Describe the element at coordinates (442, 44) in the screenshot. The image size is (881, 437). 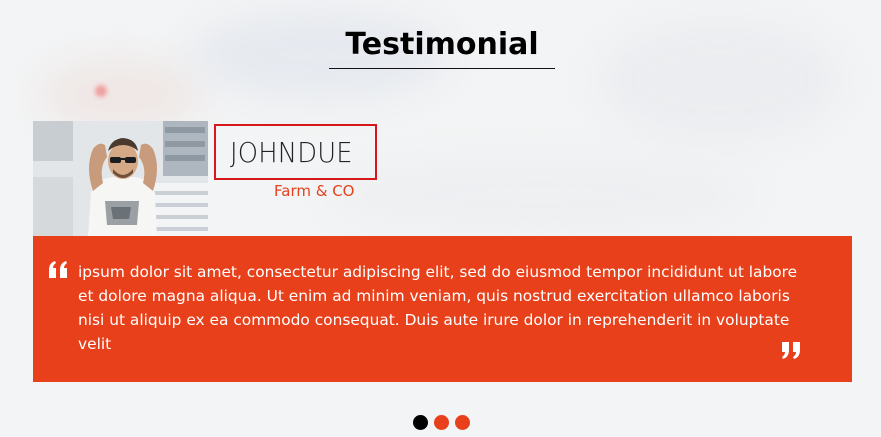
I see `section-title: Testimonial` at that location.